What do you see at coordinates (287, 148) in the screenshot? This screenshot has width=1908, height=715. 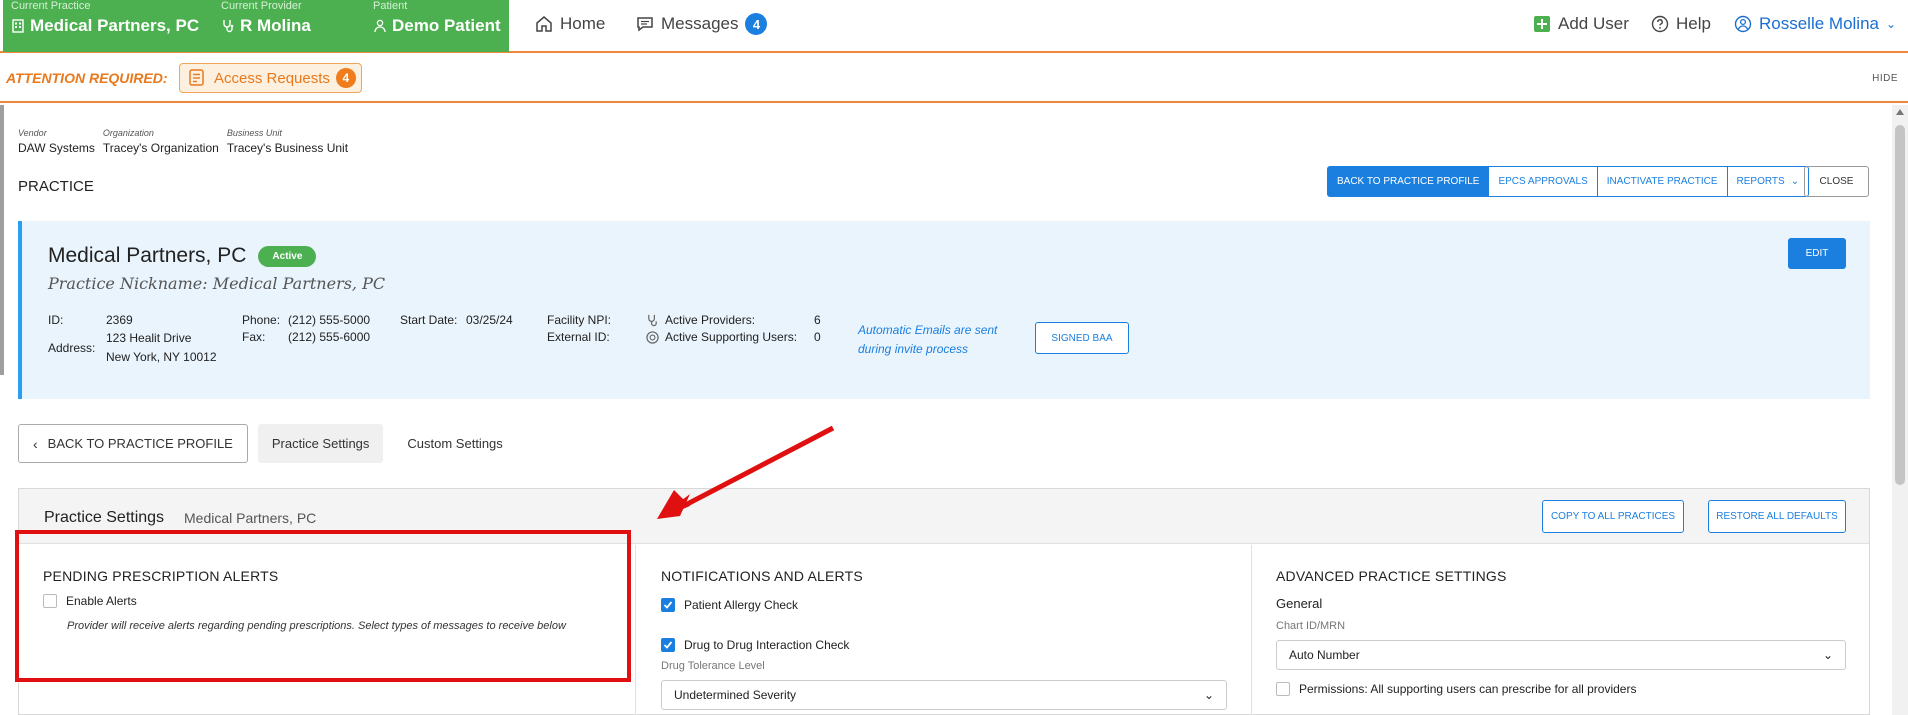 I see `business-unit-value: Tracey's Business Unit` at bounding box center [287, 148].